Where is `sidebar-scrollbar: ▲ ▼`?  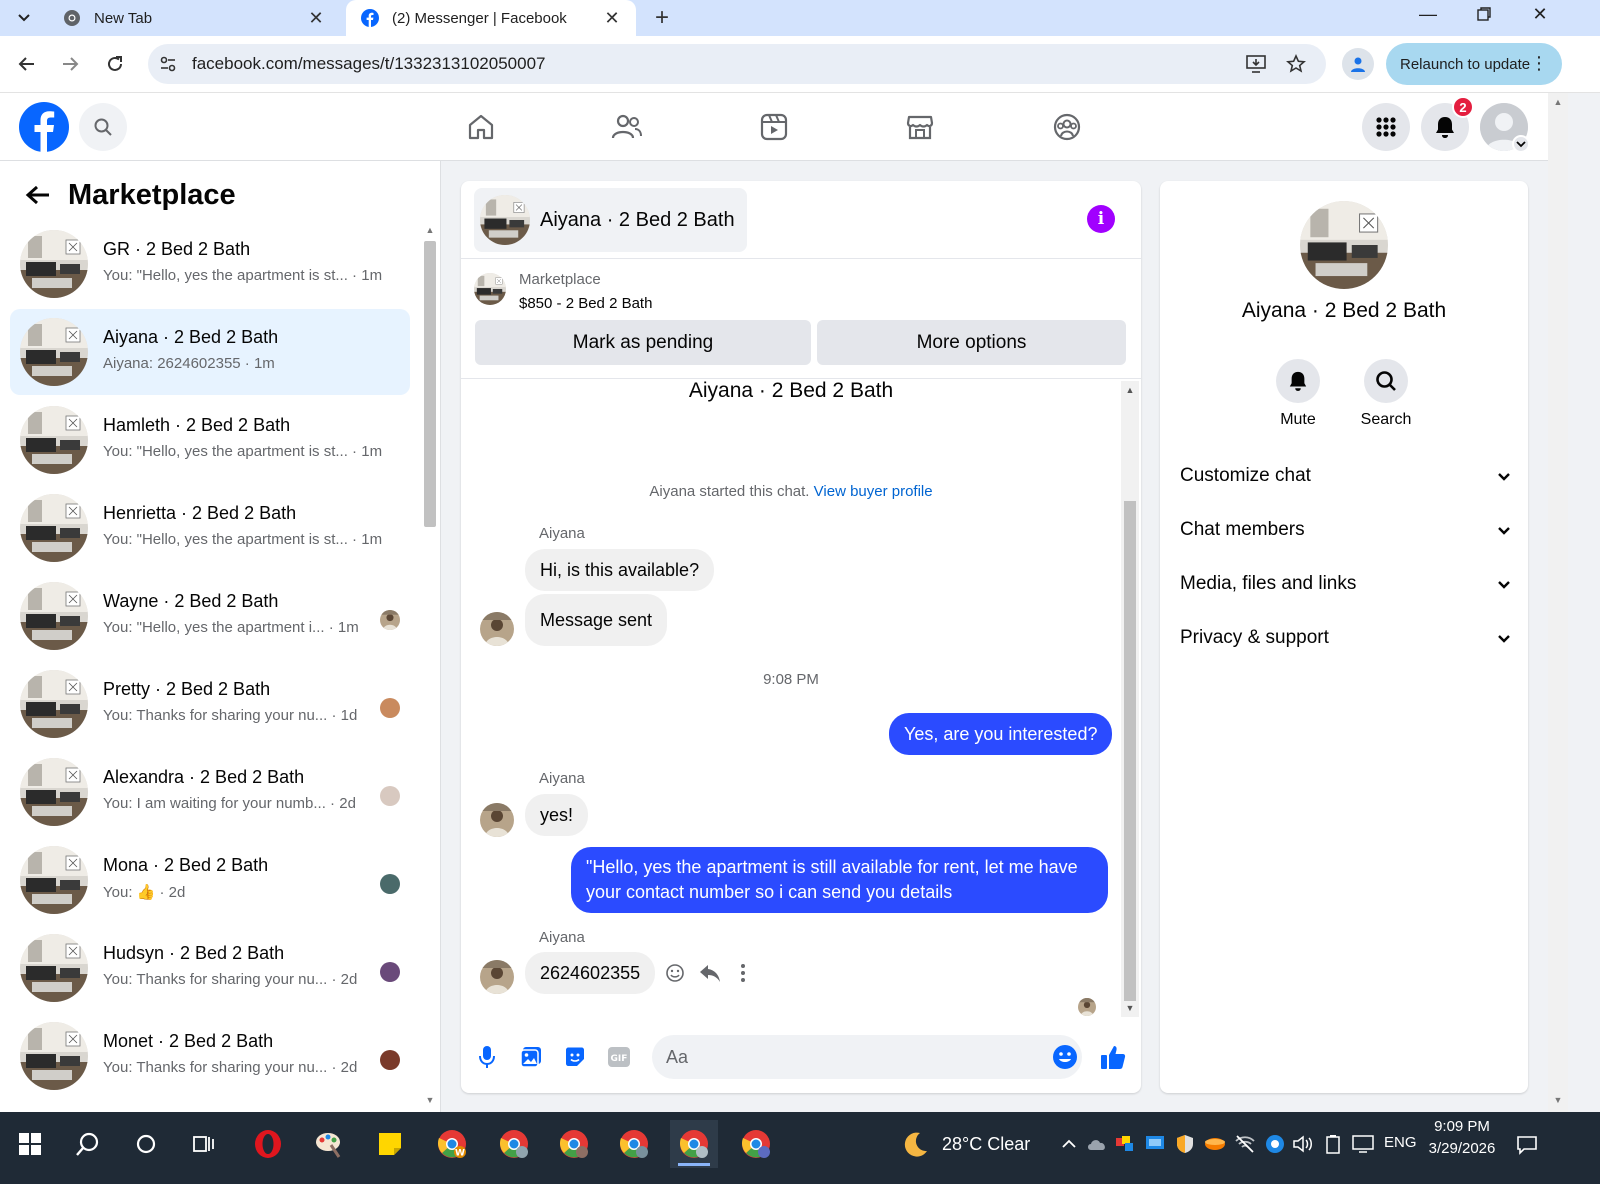 sidebar-scrollbar: ▲ ▼ is located at coordinates (430, 665).